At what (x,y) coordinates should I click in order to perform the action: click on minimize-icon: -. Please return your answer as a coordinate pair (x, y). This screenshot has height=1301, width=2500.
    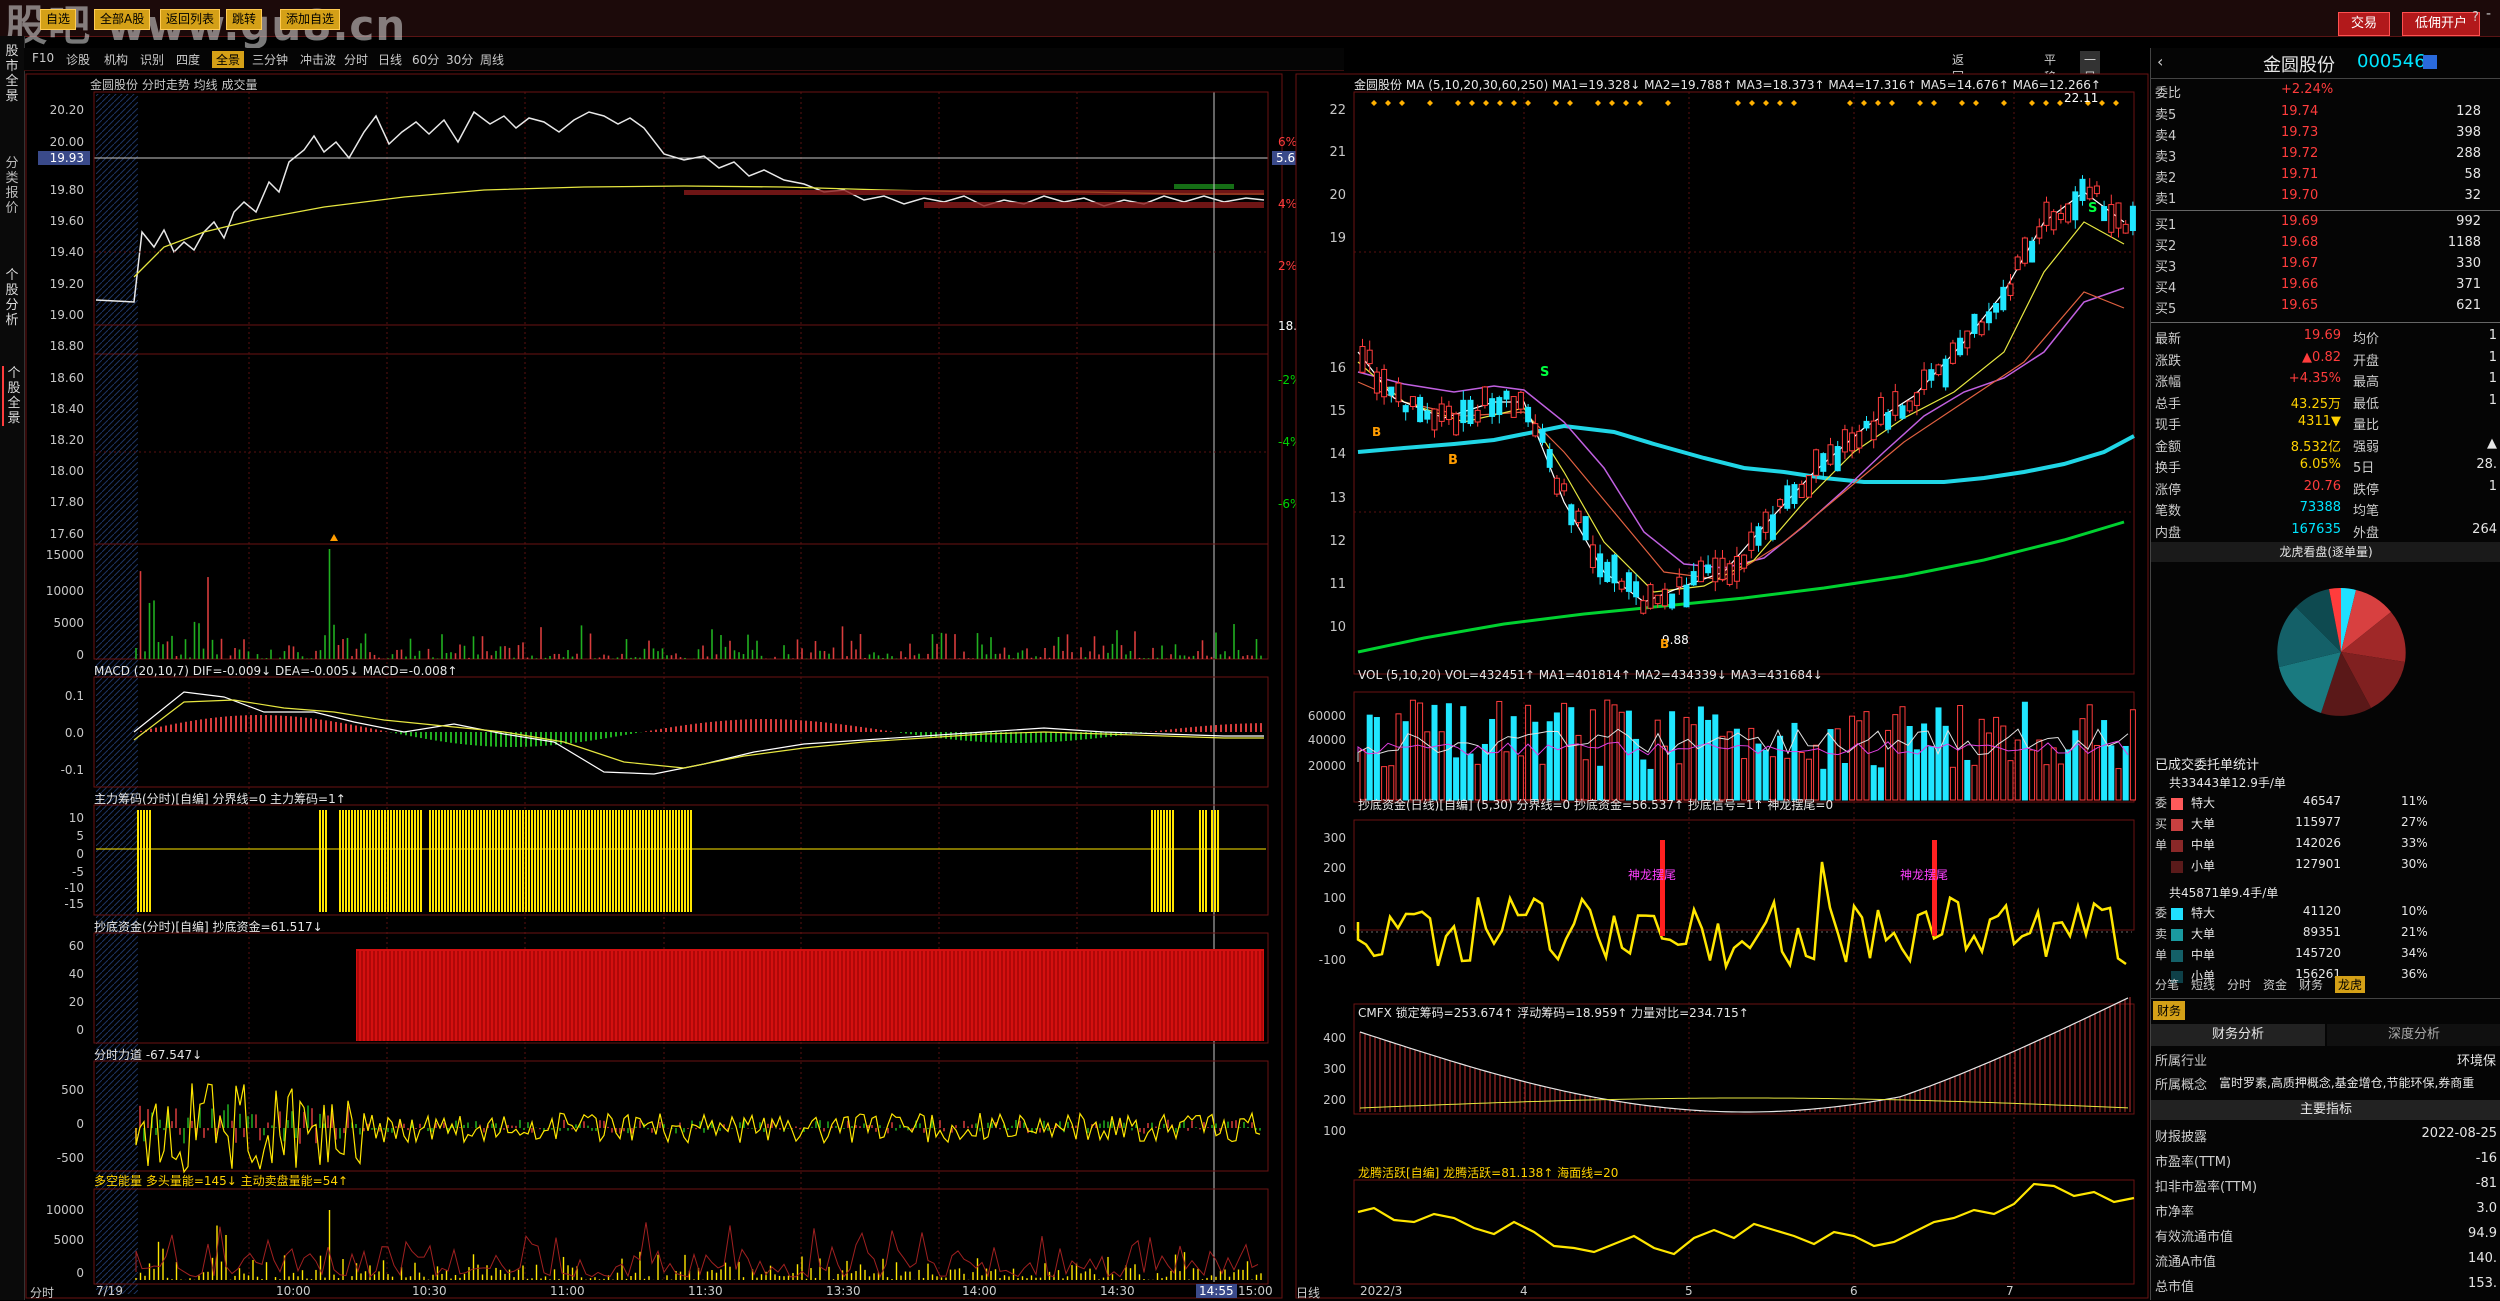
    Looking at the image, I should click on (2488, 14).